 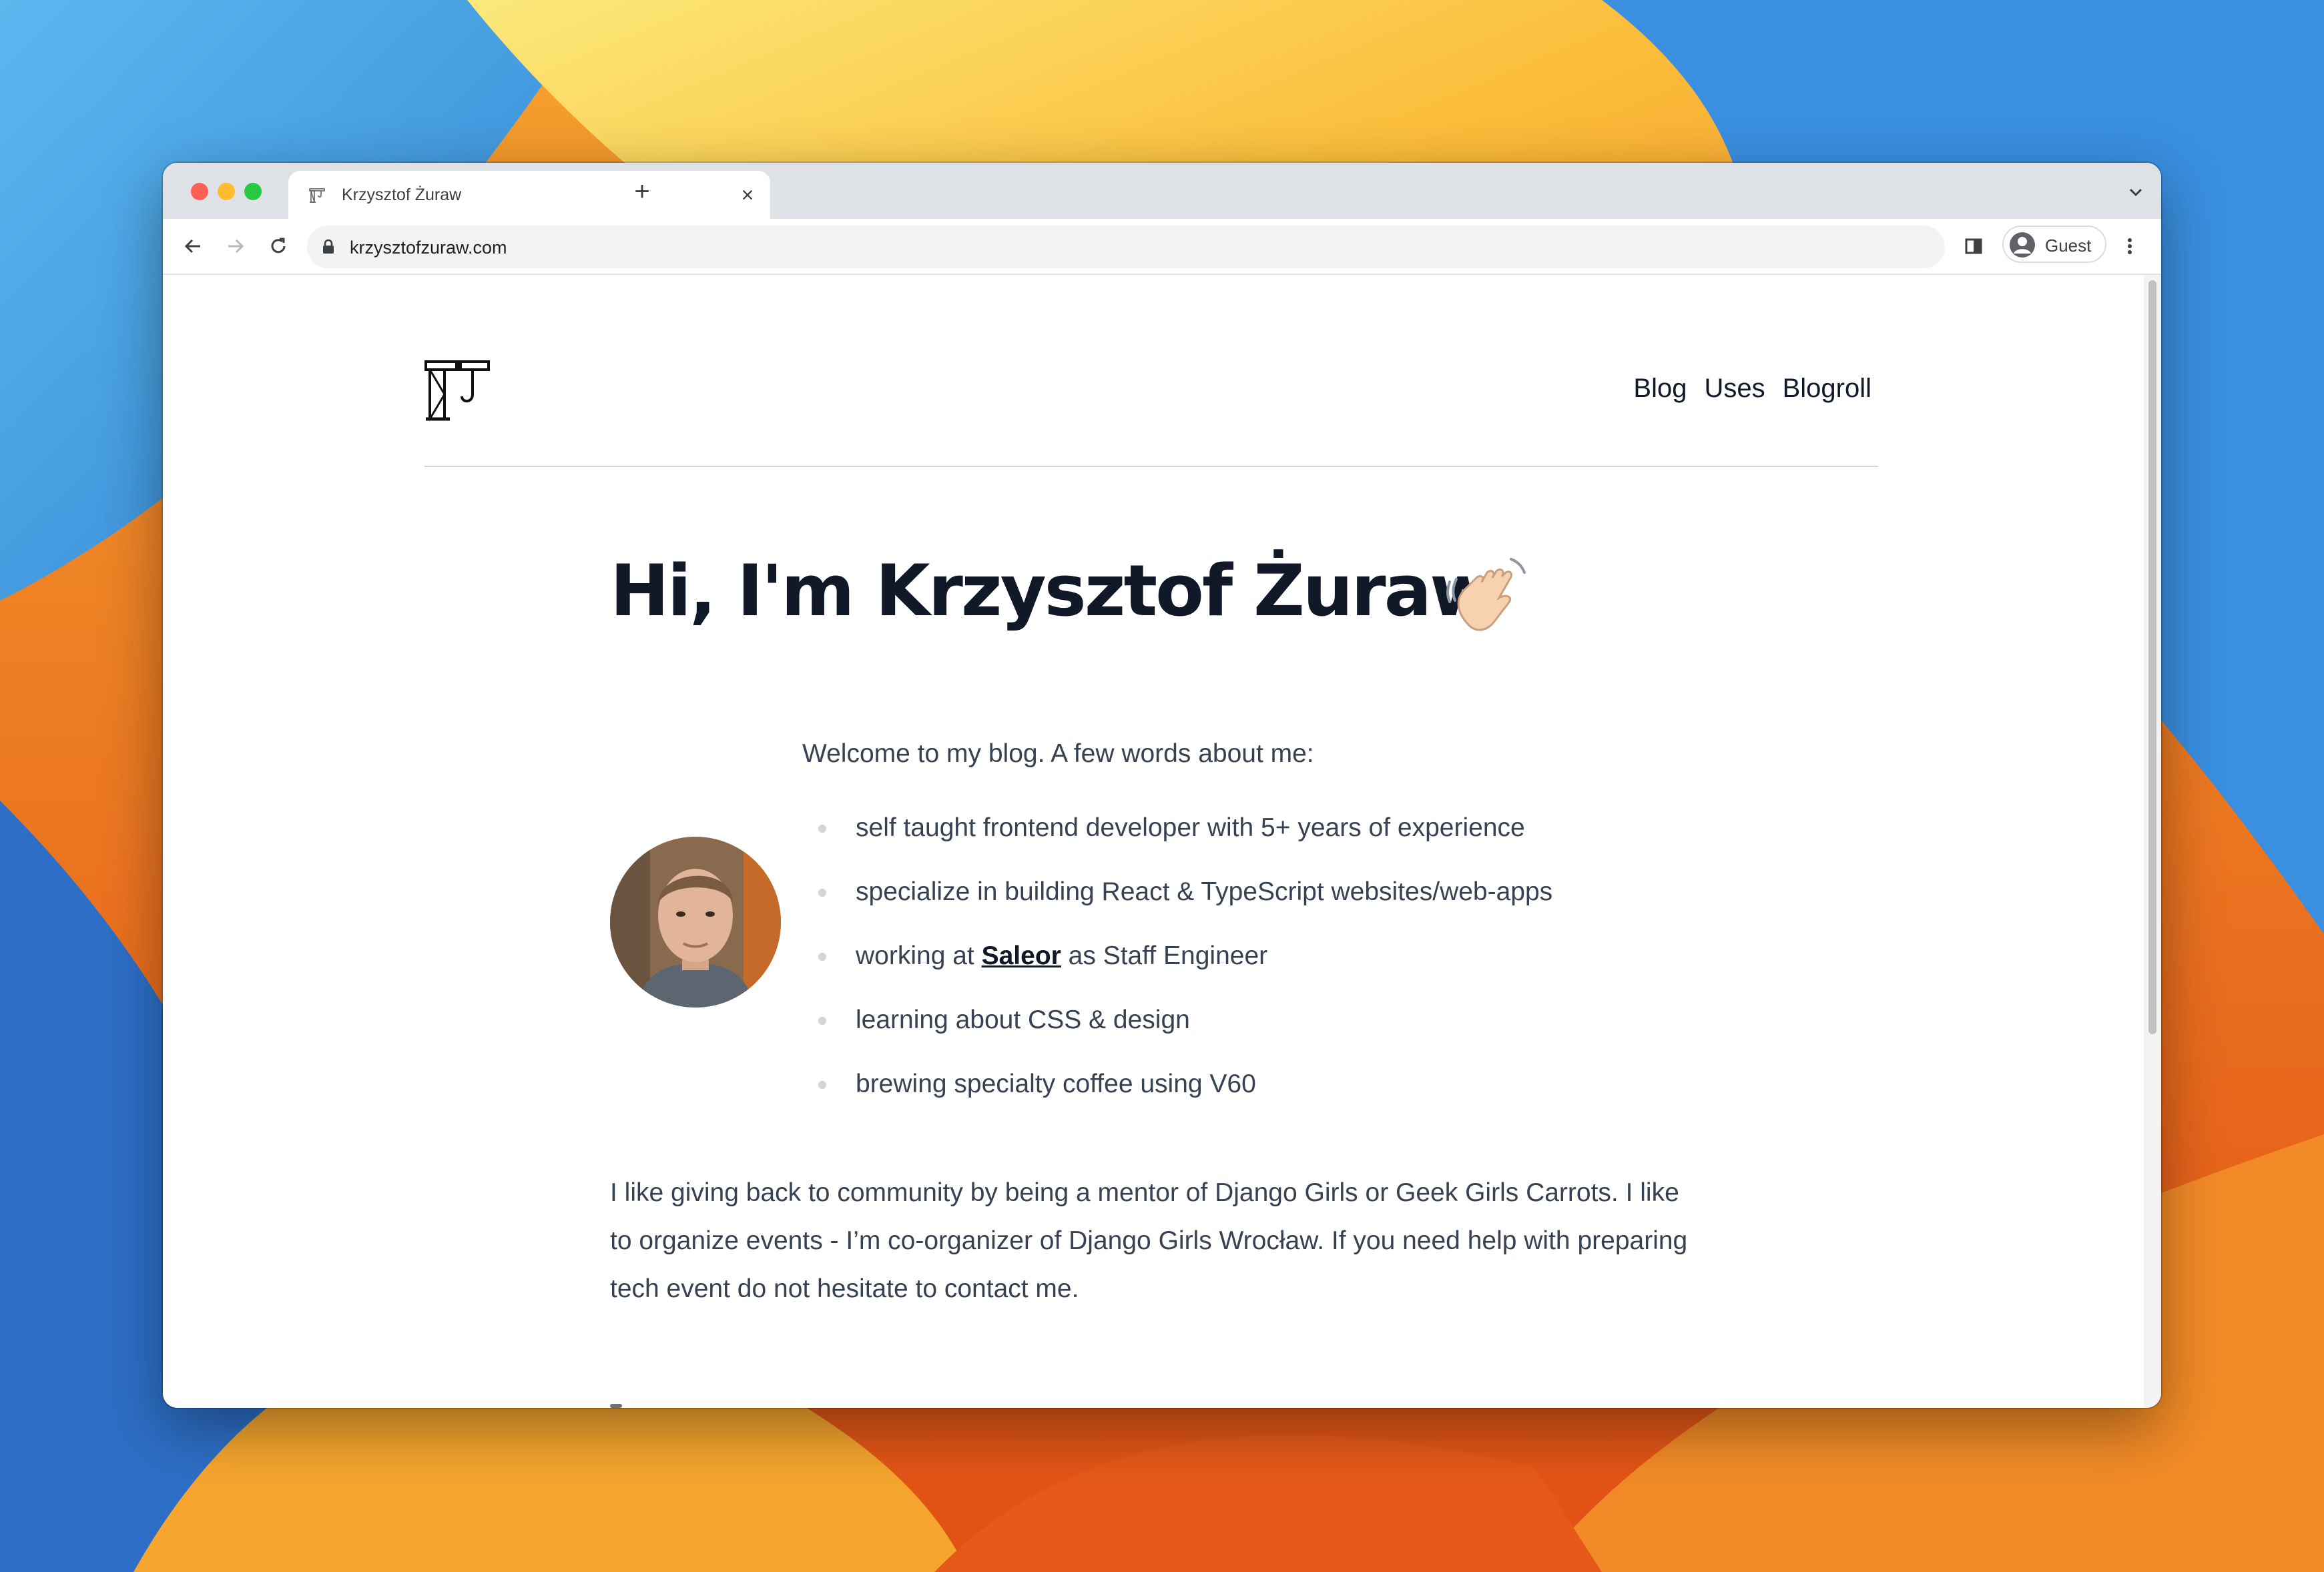 I want to click on guest-avatar-icon, so click(x=2022, y=245).